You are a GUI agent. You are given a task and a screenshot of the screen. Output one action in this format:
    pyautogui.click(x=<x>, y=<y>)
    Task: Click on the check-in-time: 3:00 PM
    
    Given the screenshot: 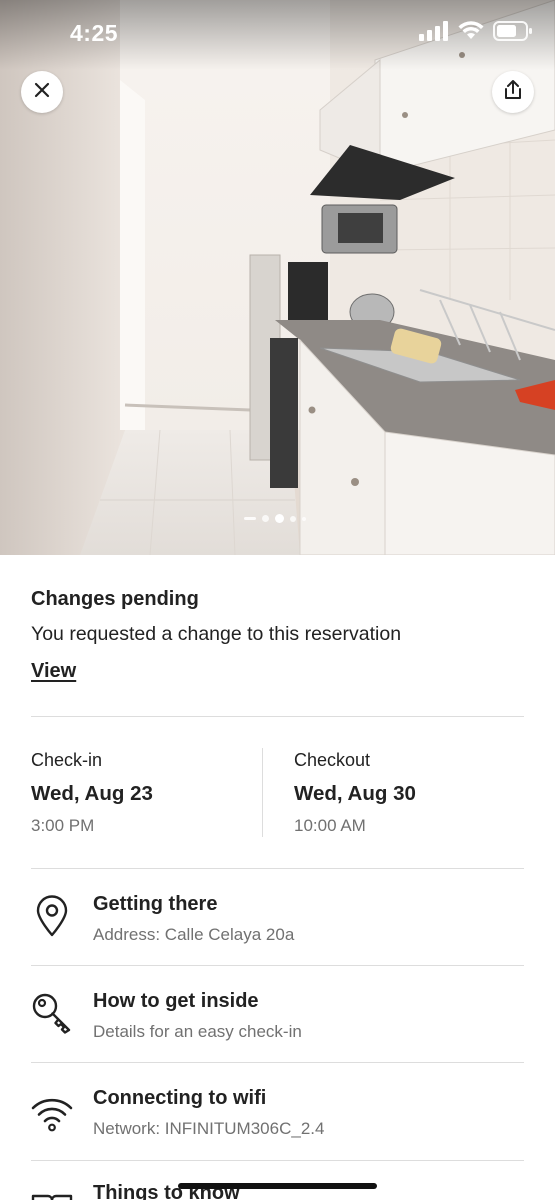 What is the action you would take?
    pyautogui.click(x=63, y=825)
    